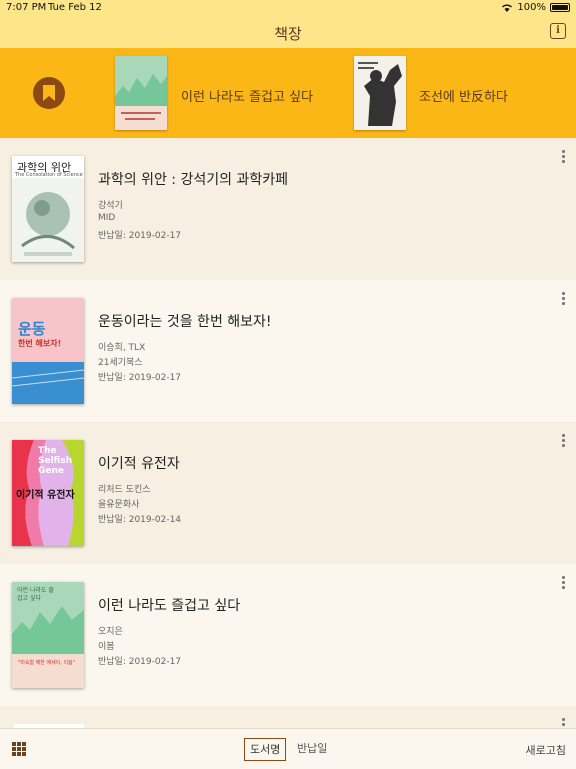  Describe the element at coordinates (463, 95) in the screenshot. I see `banner-book-title-2: 조선에 반反하다` at that location.